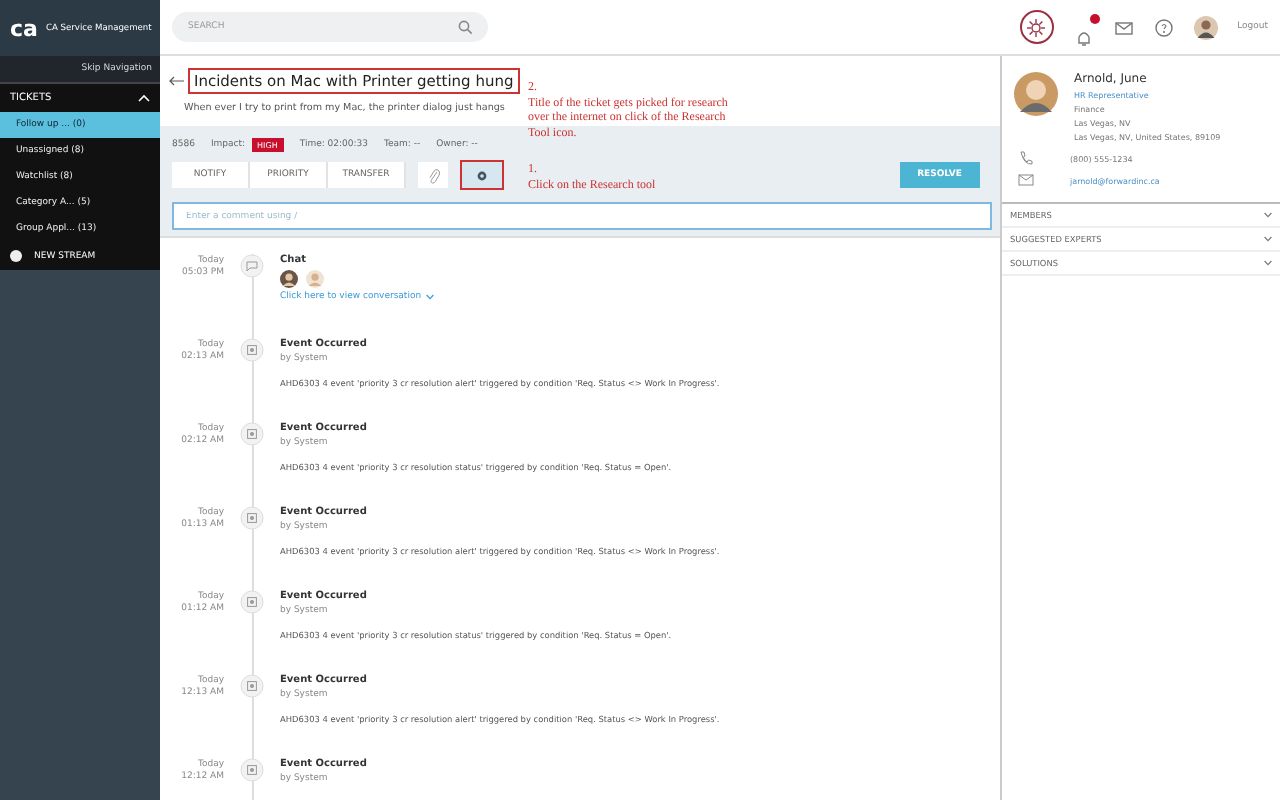  Describe the element at coordinates (1083, 37) in the screenshot. I see `bell-icon` at that location.